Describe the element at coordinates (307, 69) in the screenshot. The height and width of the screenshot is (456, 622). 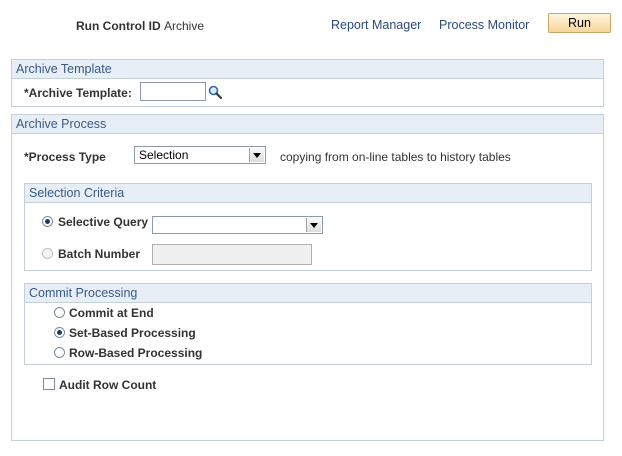
I see `archive-template-header: Archive Template` at that location.